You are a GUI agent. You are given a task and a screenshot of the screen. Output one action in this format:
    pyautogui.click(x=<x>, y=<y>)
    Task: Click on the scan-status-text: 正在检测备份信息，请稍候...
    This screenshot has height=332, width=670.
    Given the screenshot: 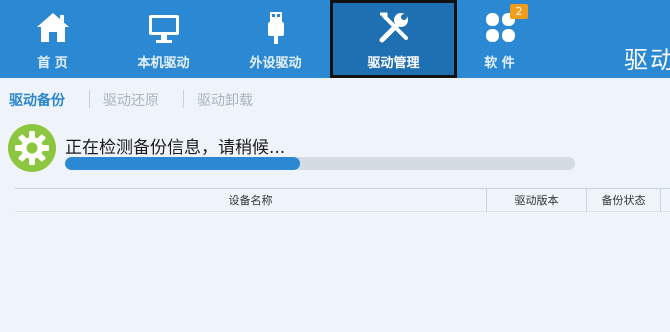 What is the action you would take?
    pyautogui.click(x=175, y=148)
    